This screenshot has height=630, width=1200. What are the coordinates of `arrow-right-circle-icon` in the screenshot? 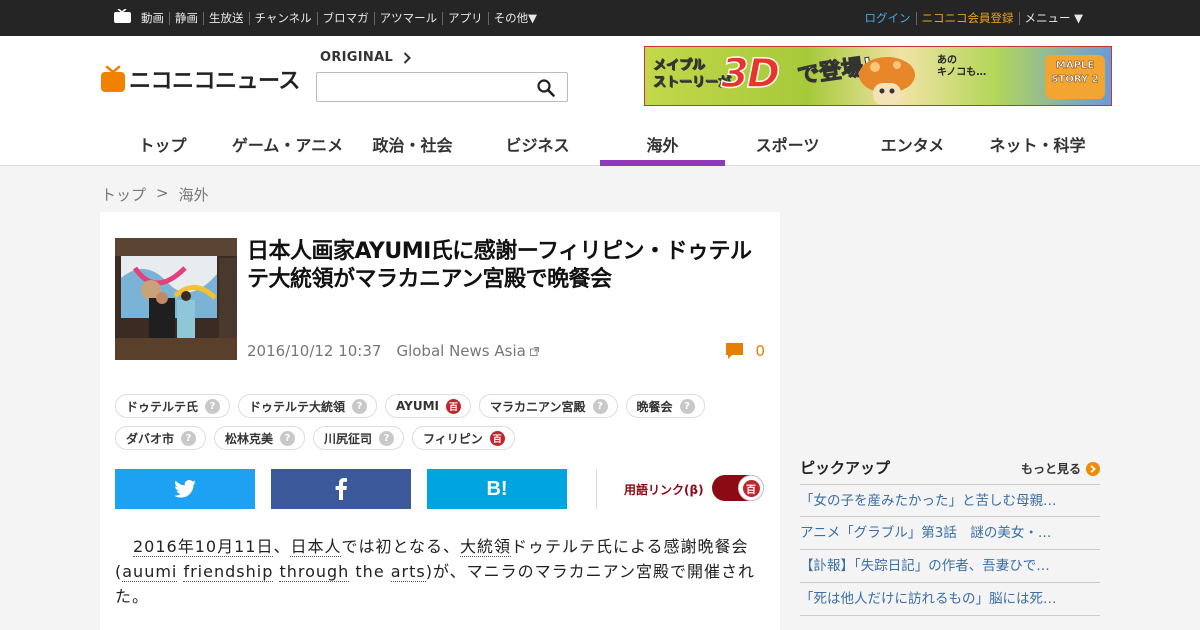 It's located at (1093, 468).